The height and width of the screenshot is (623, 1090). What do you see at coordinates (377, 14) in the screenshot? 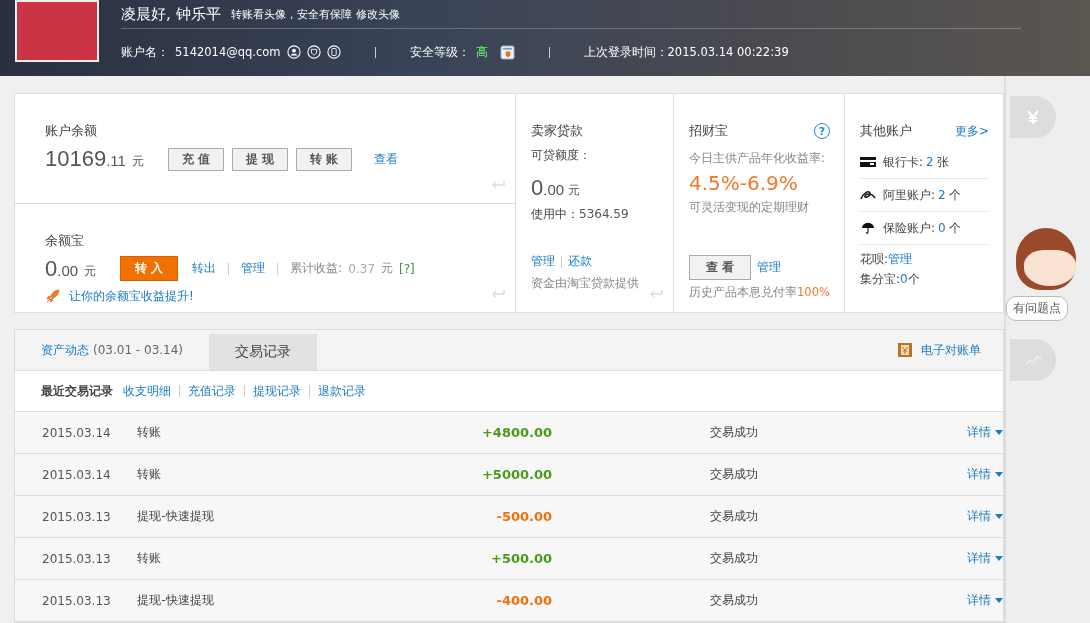
I see `edit-avatar-link: 修改头像` at bounding box center [377, 14].